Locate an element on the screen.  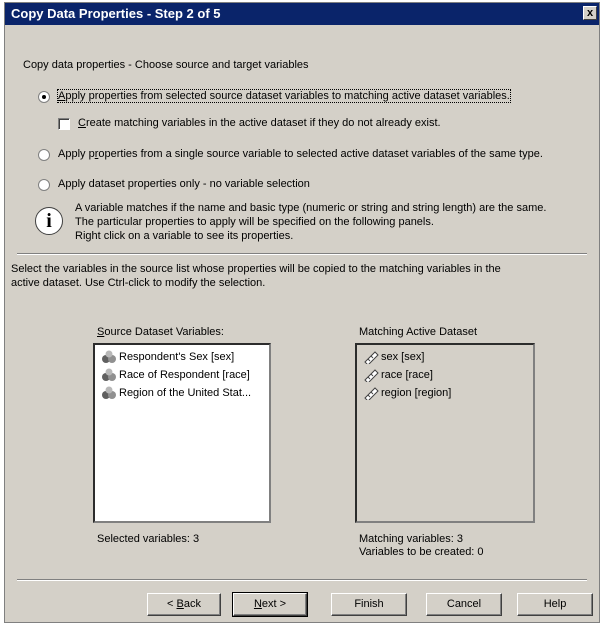
variables-to-create-count: Variables to be created: 0 is located at coordinates (421, 552).